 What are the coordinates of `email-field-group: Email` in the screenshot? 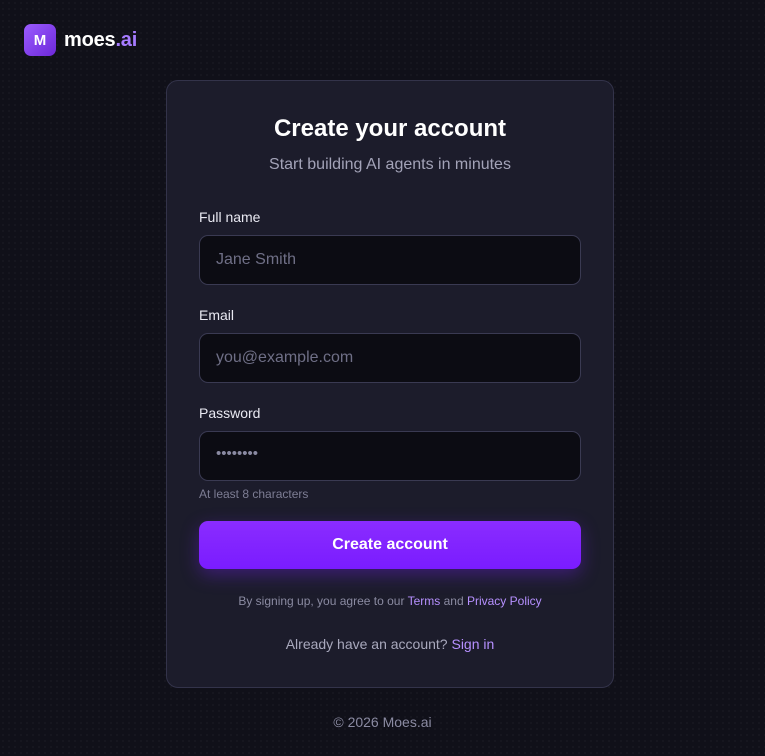 It's located at (390, 345).